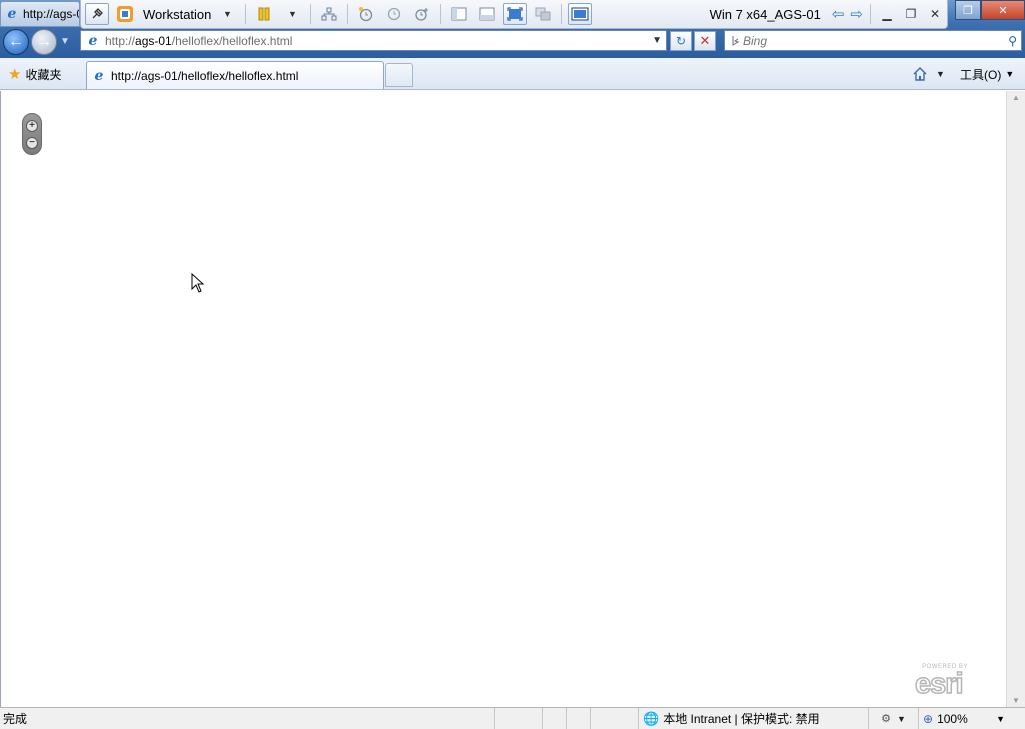  I want to click on ie-logo-icon: e, so click(12, 14).